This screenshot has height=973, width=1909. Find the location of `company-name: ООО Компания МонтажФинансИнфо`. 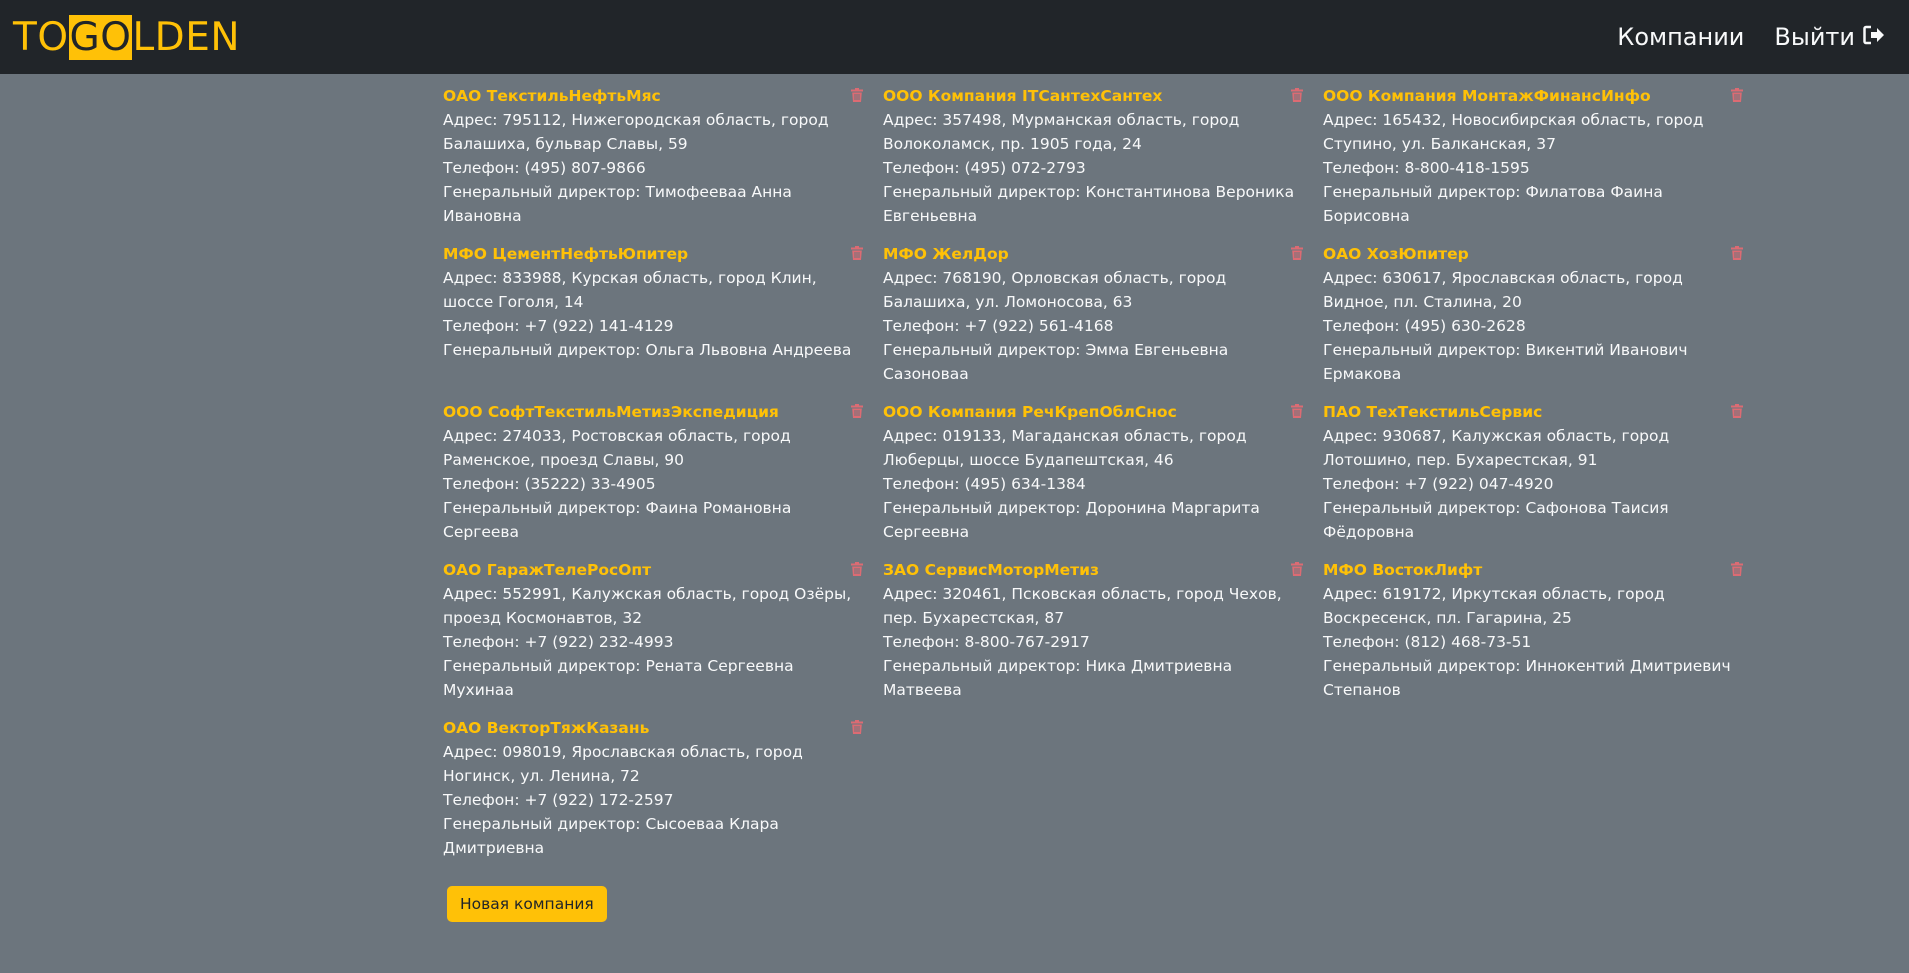

company-name: ООО Компания МонтажФинансИнфо is located at coordinates (1533, 96).